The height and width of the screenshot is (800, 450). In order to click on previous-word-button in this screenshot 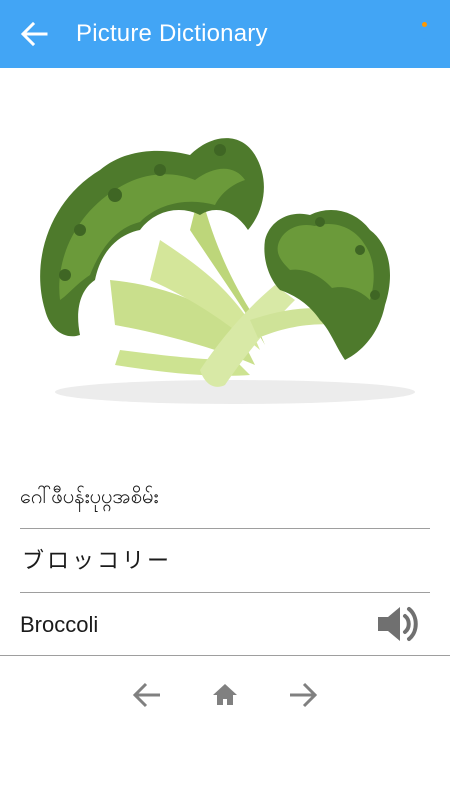, I will do `click(147, 695)`.